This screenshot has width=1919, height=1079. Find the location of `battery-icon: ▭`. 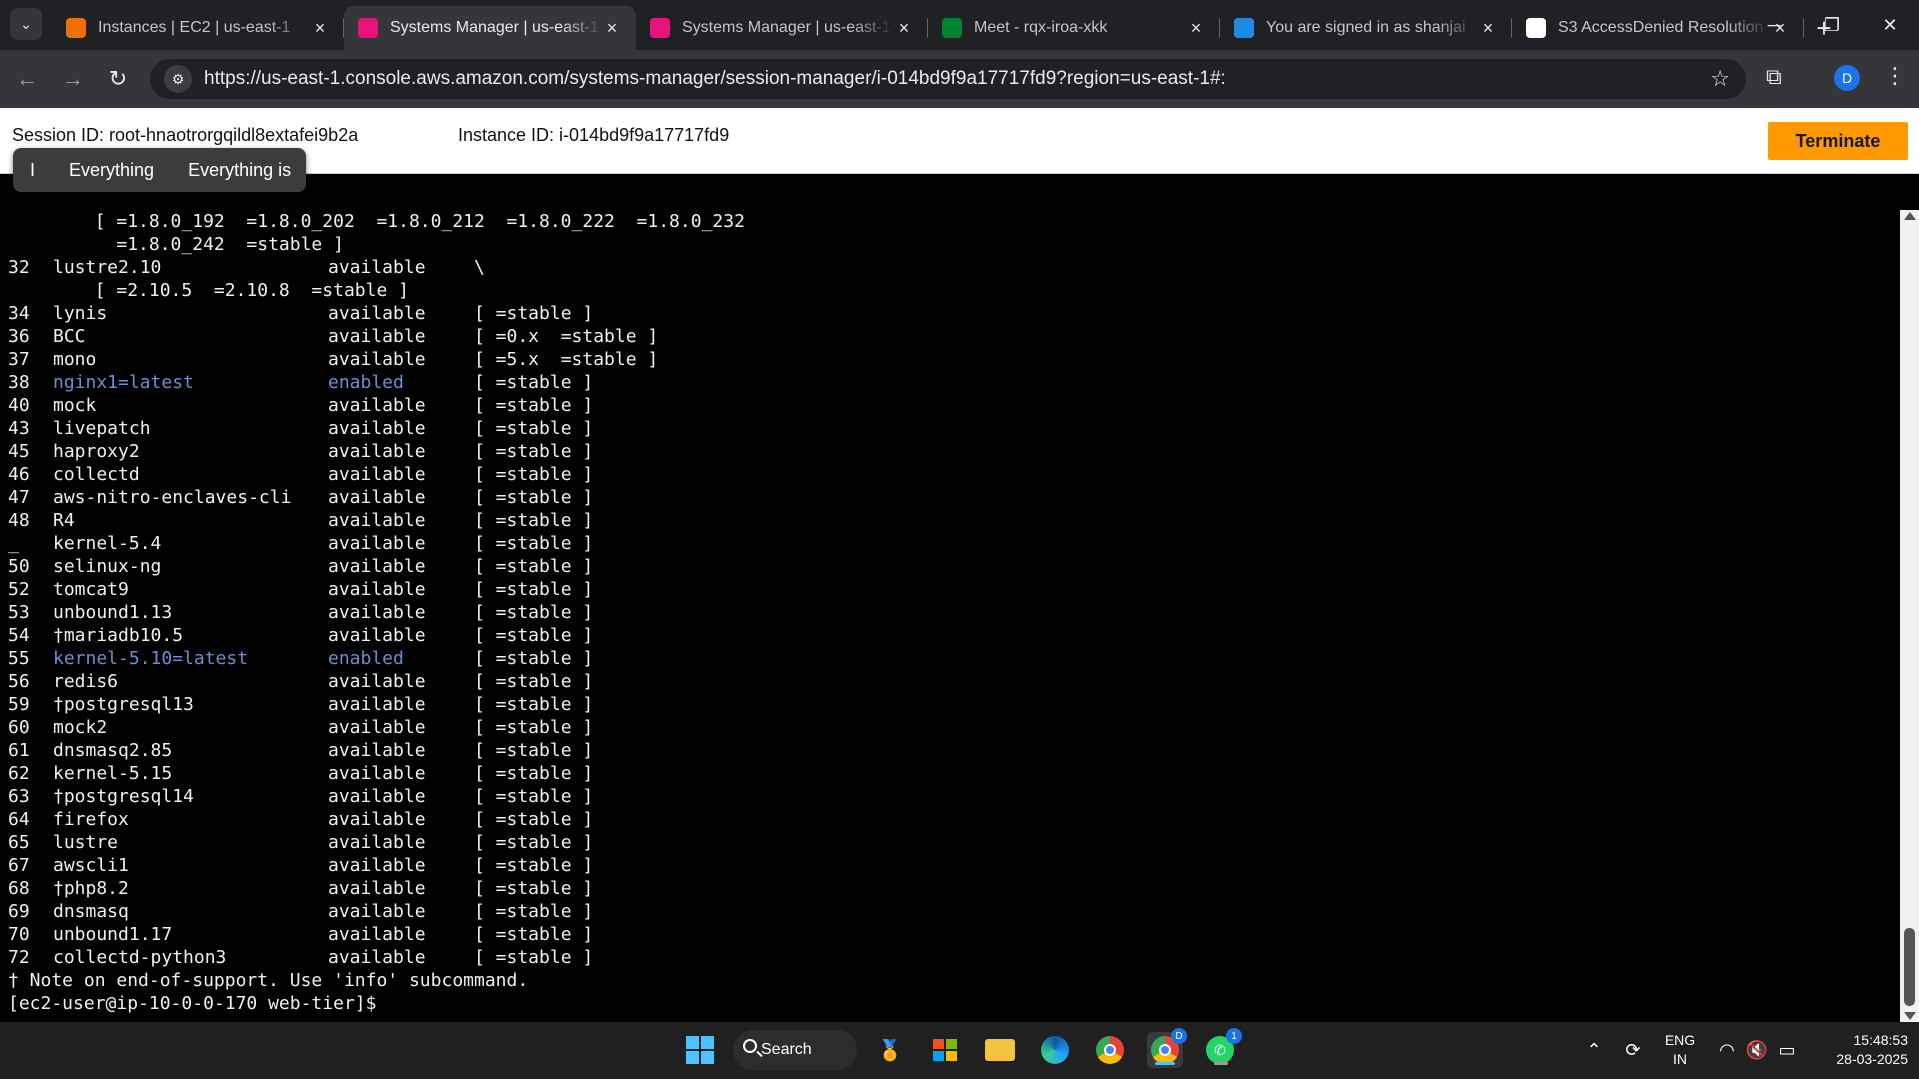

battery-icon: ▭ is located at coordinates (1787, 1050).